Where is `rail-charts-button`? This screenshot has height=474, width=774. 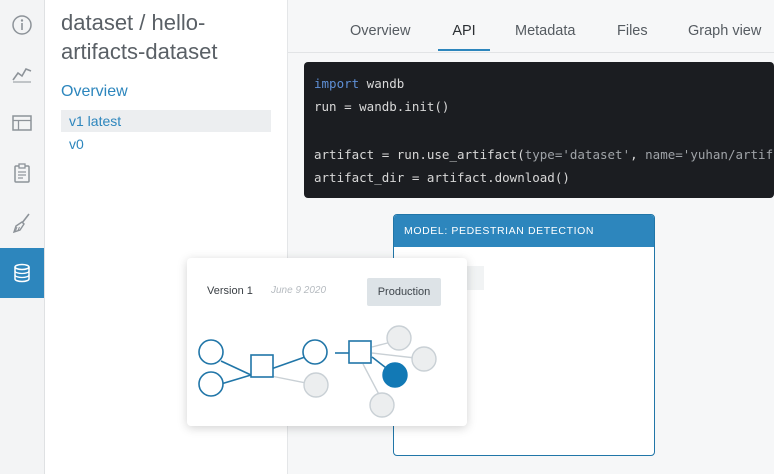
rail-charts-button is located at coordinates (22, 73).